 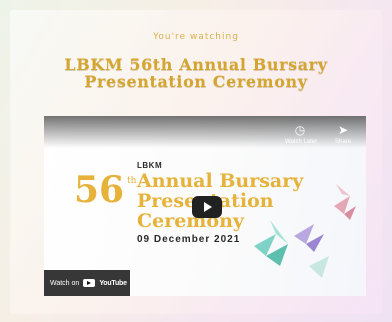 What do you see at coordinates (65, 283) in the screenshot?
I see `watch-on-label: Watch on` at bounding box center [65, 283].